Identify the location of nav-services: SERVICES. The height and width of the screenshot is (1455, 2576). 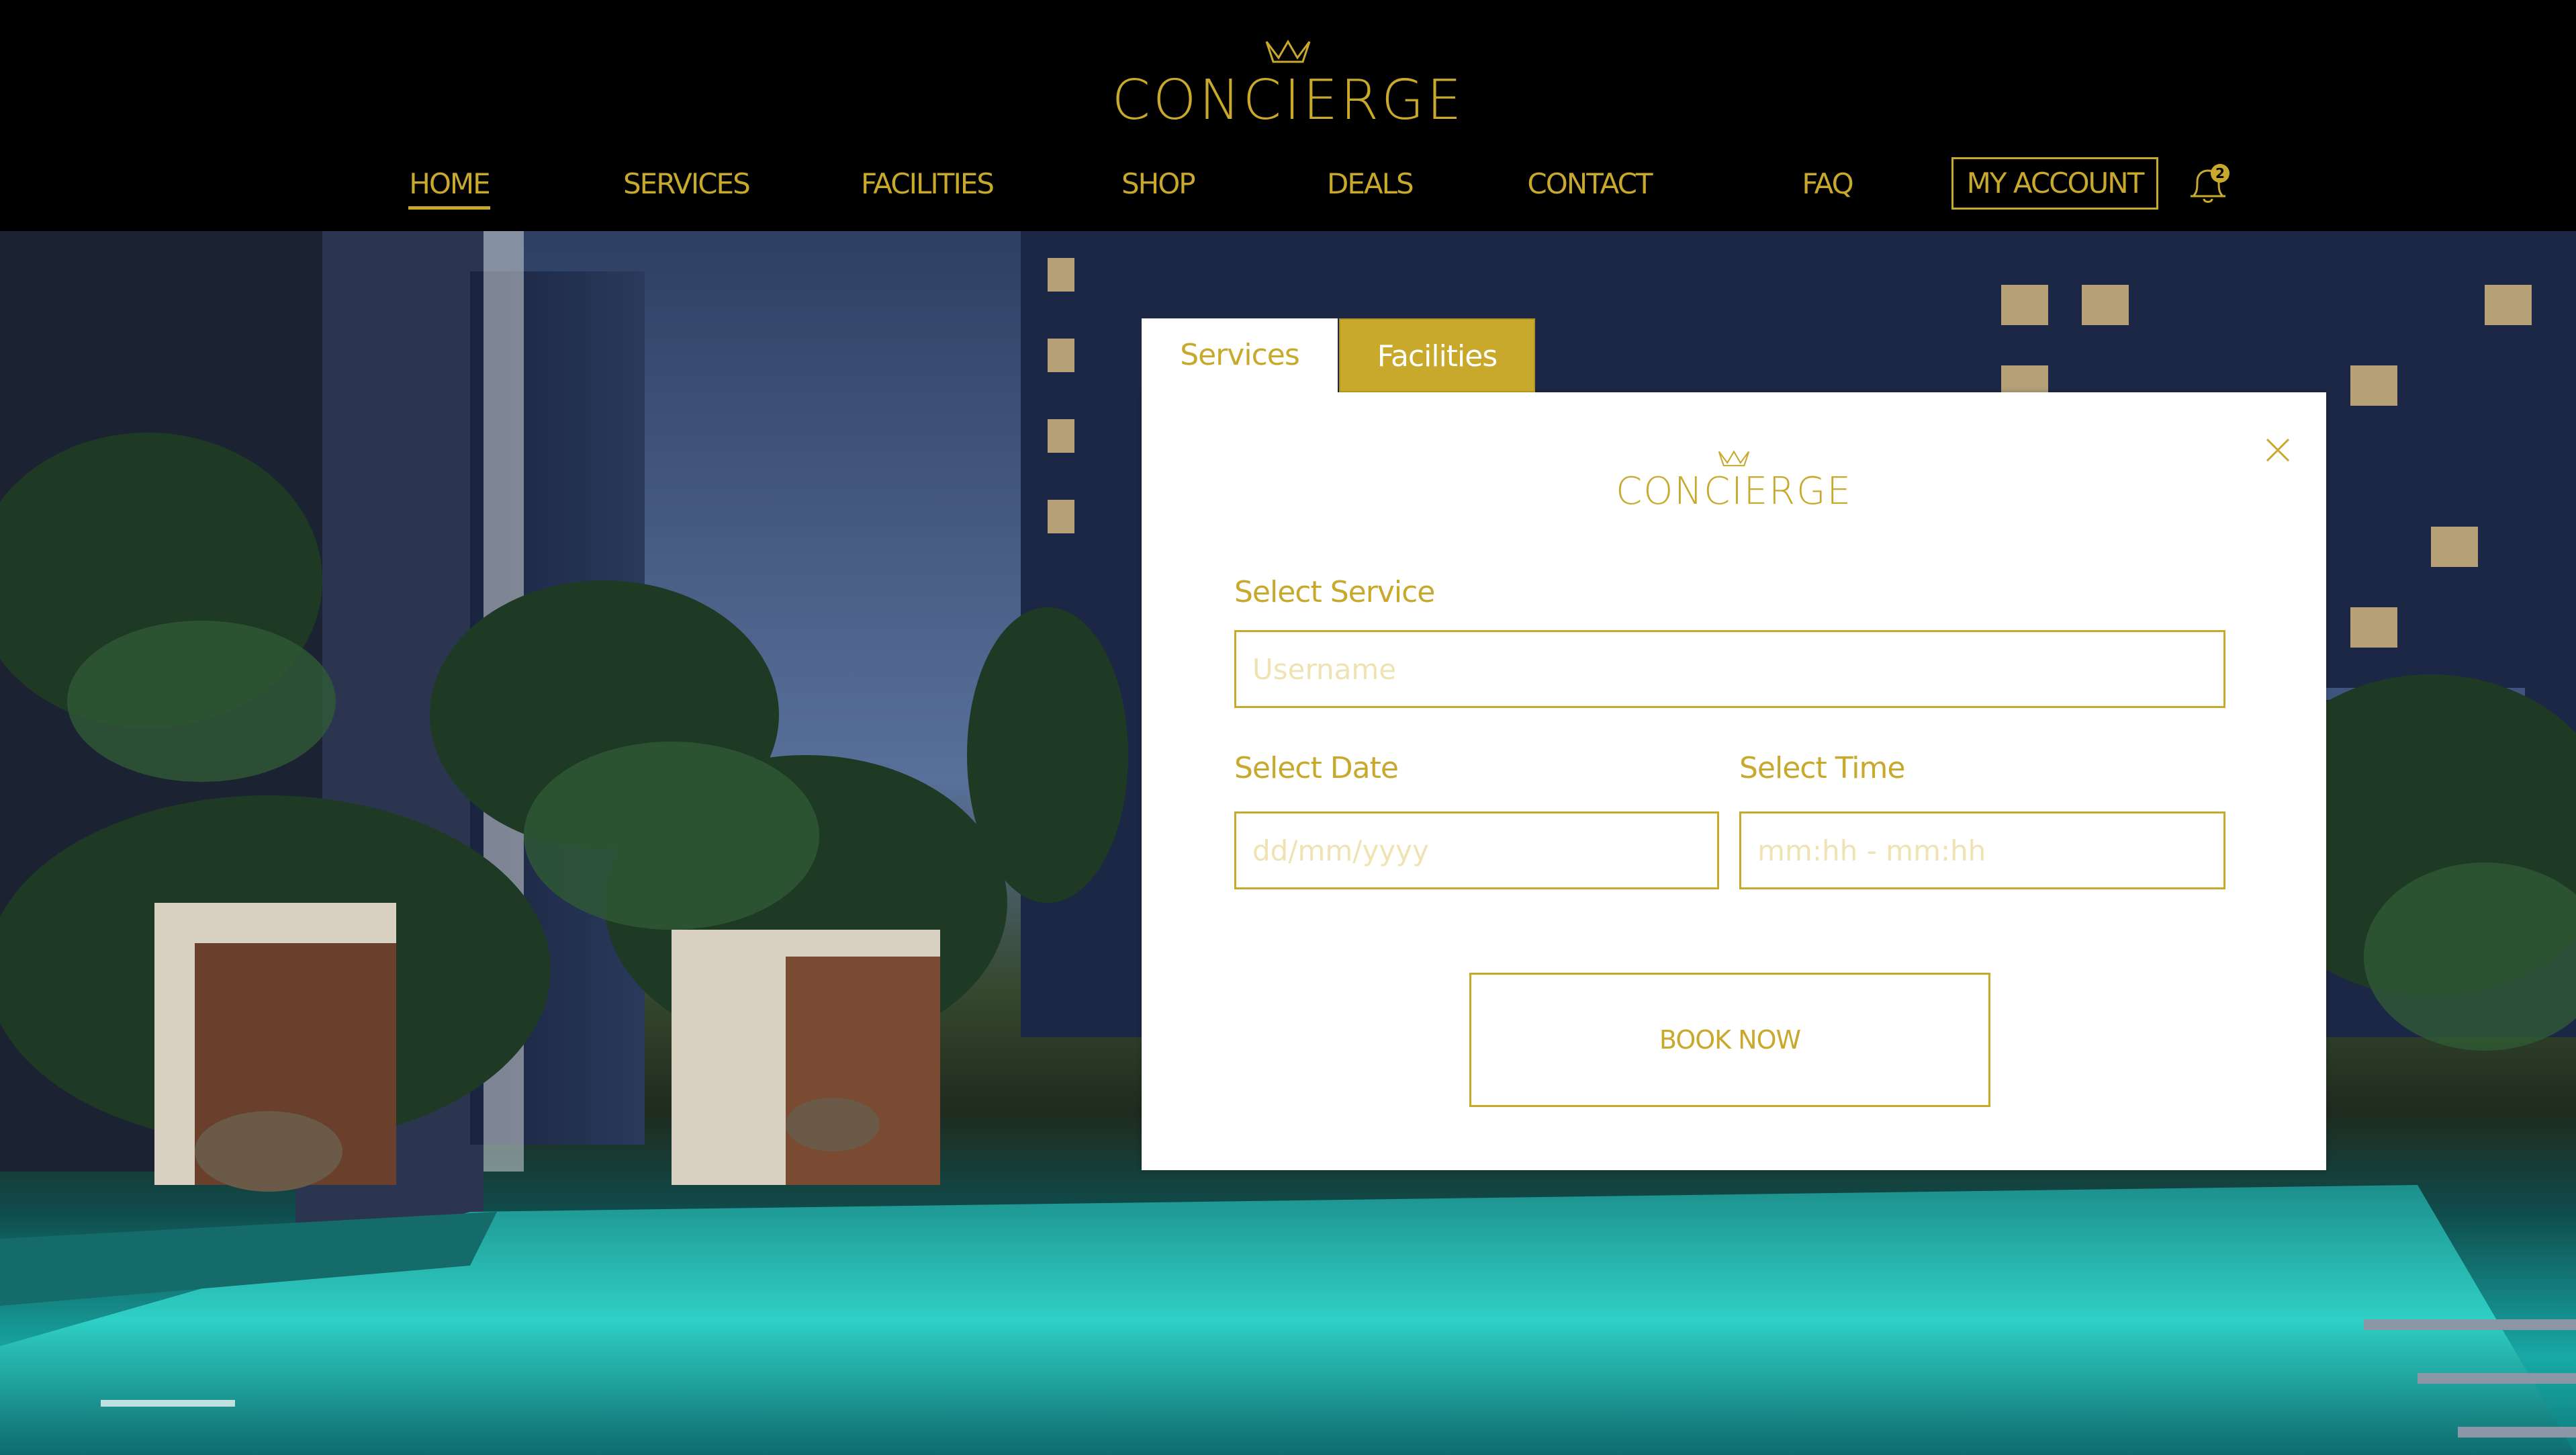
(687, 184).